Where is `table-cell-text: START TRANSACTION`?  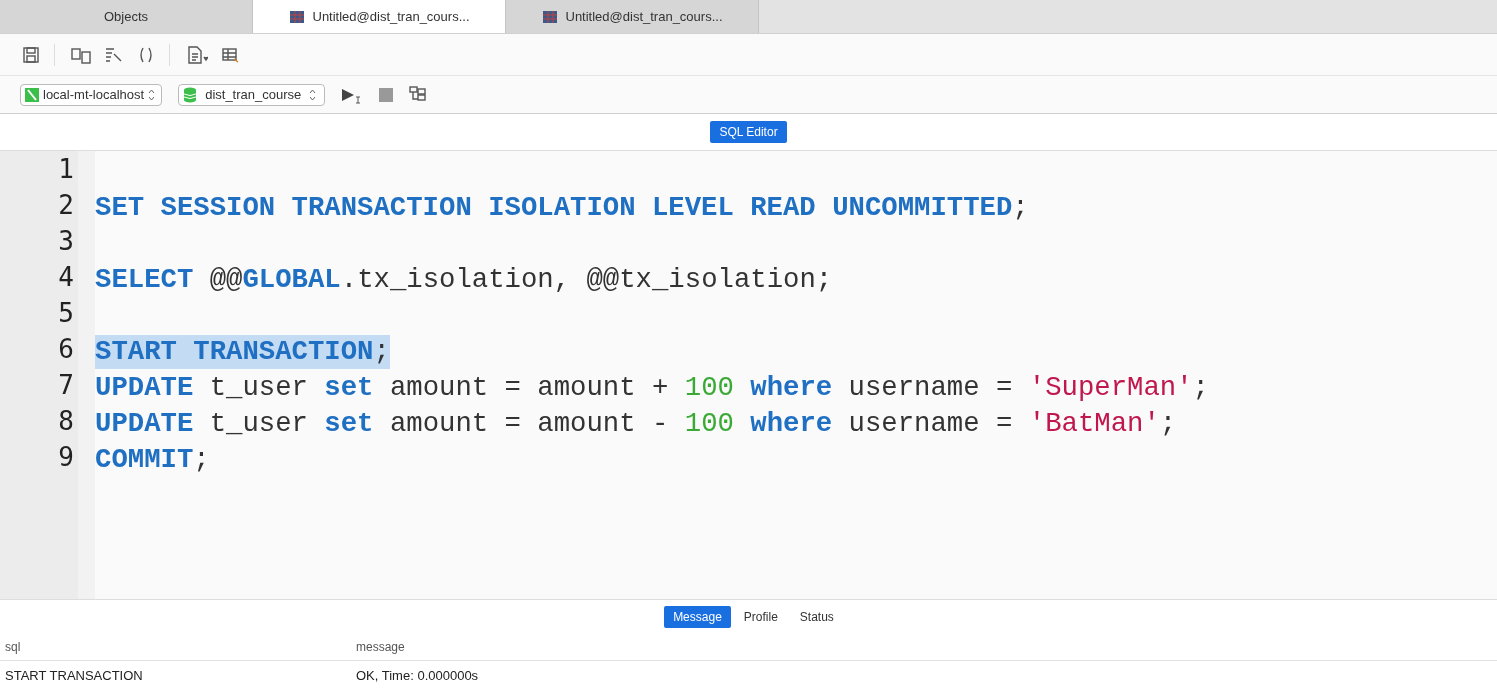
table-cell-text: START TRANSACTION is located at coordinates (74, 675).